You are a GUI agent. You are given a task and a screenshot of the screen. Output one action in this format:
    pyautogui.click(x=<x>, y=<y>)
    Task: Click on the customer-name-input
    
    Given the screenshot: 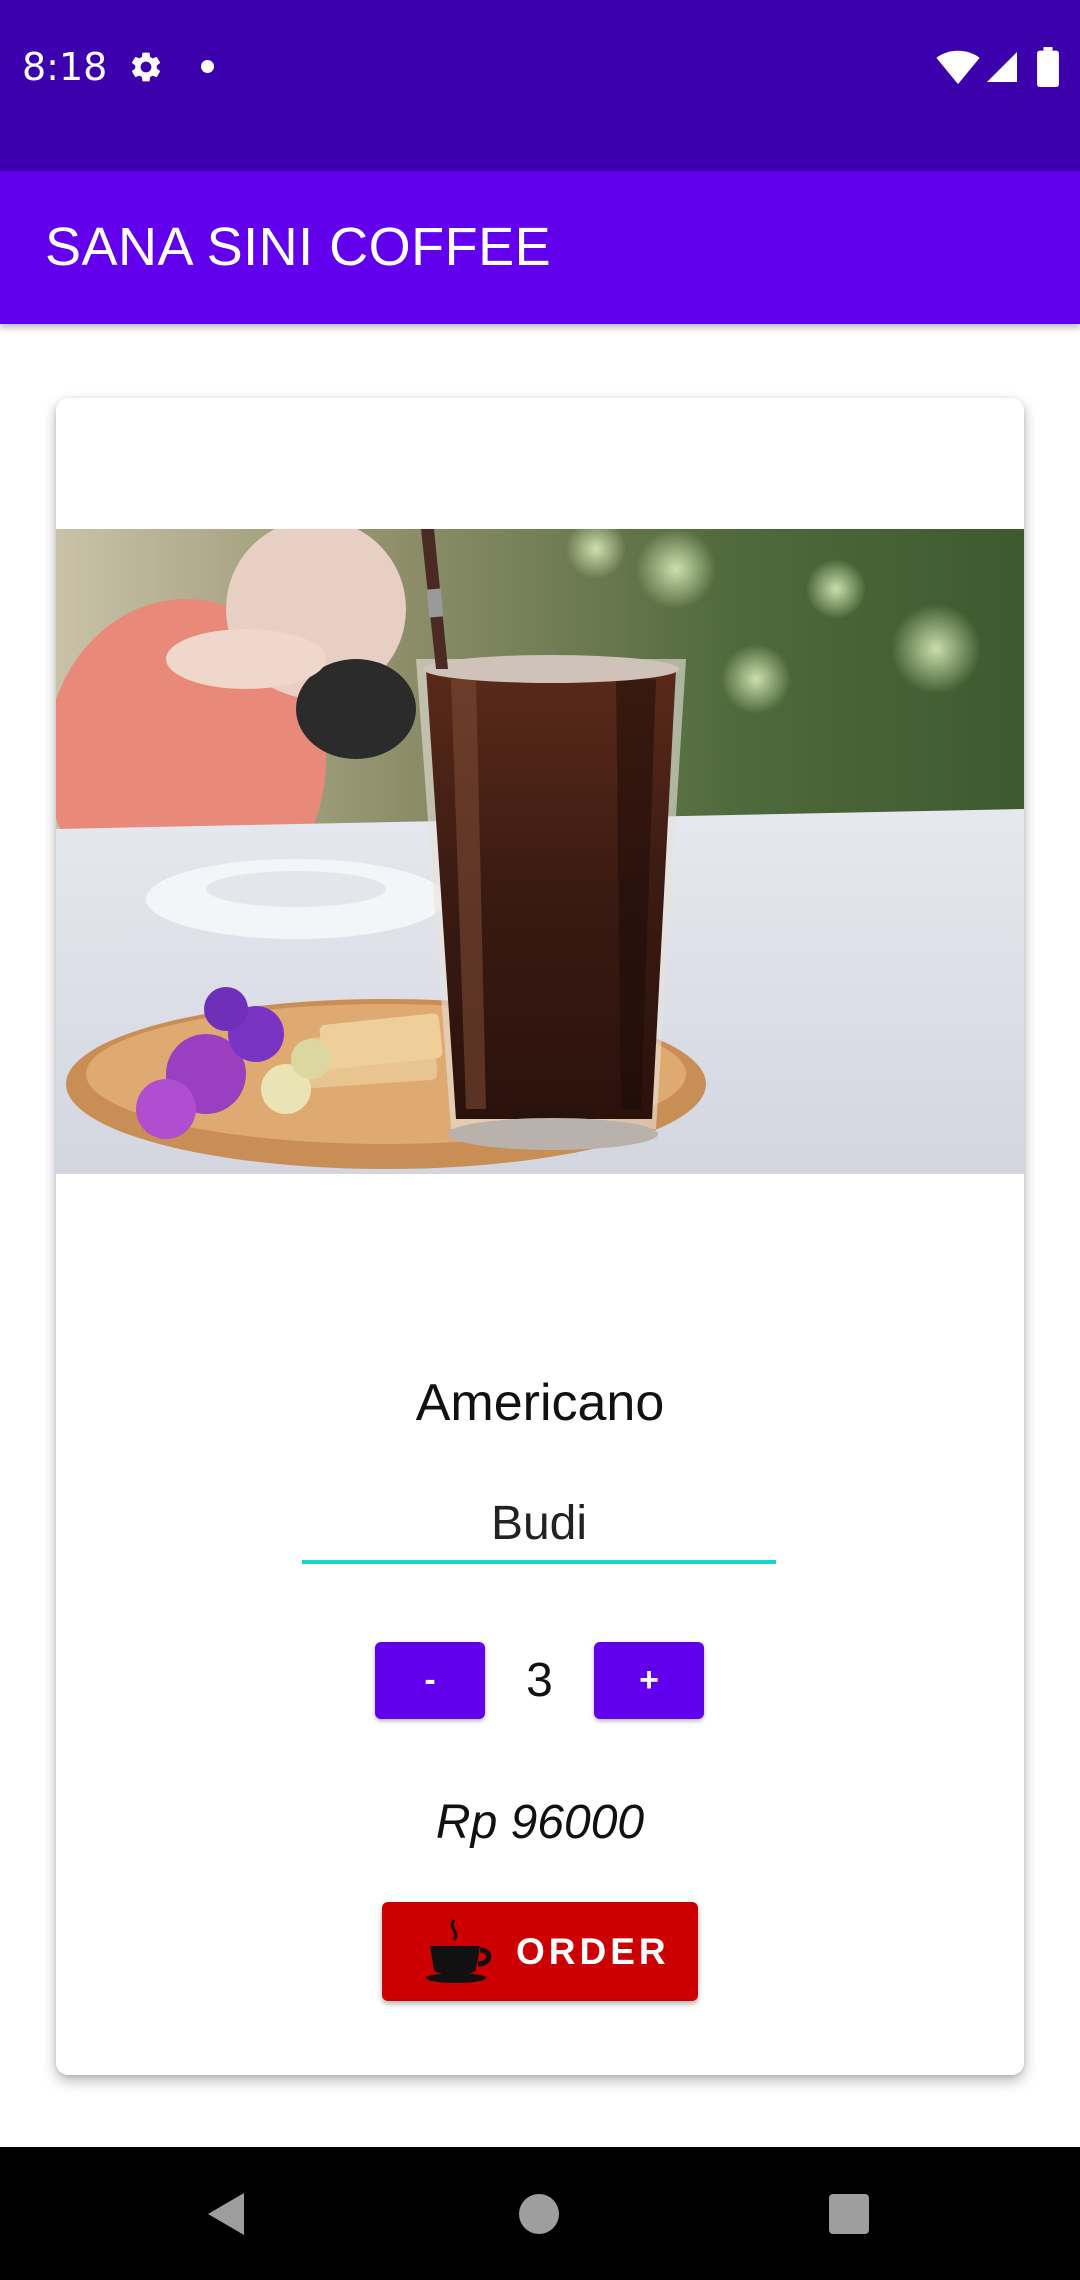 What is the action you would take?
    pyautogui.click(x=539, y=1523)
    